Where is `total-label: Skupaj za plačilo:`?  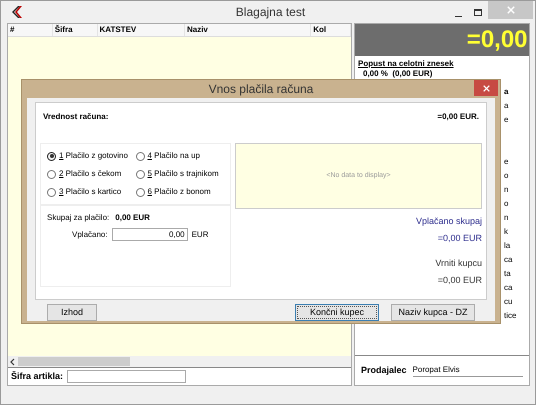
total-label: Skupaj za plačilo: is located at coordinates (78, 218).